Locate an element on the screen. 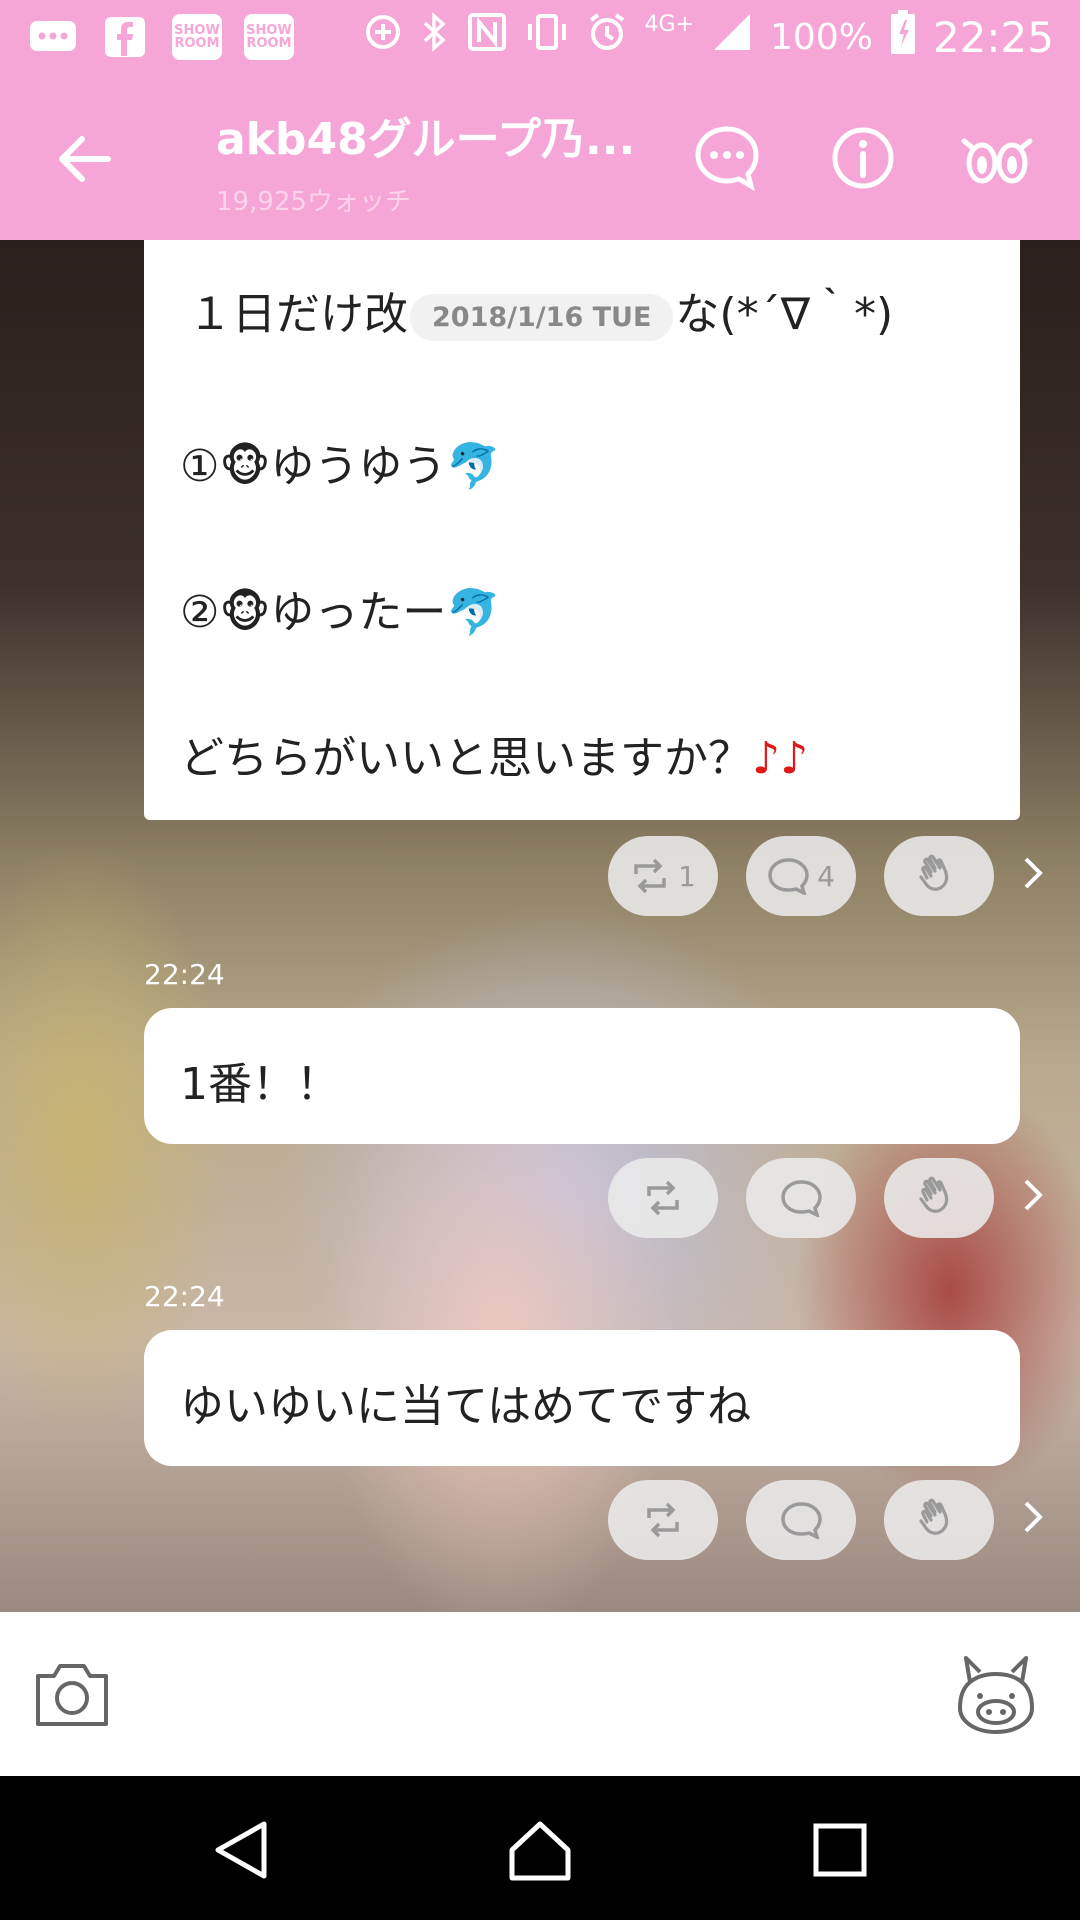 The height and width of the screenshot is (1920, 1080). data-saver-icon is located at coordinates (383, 37).